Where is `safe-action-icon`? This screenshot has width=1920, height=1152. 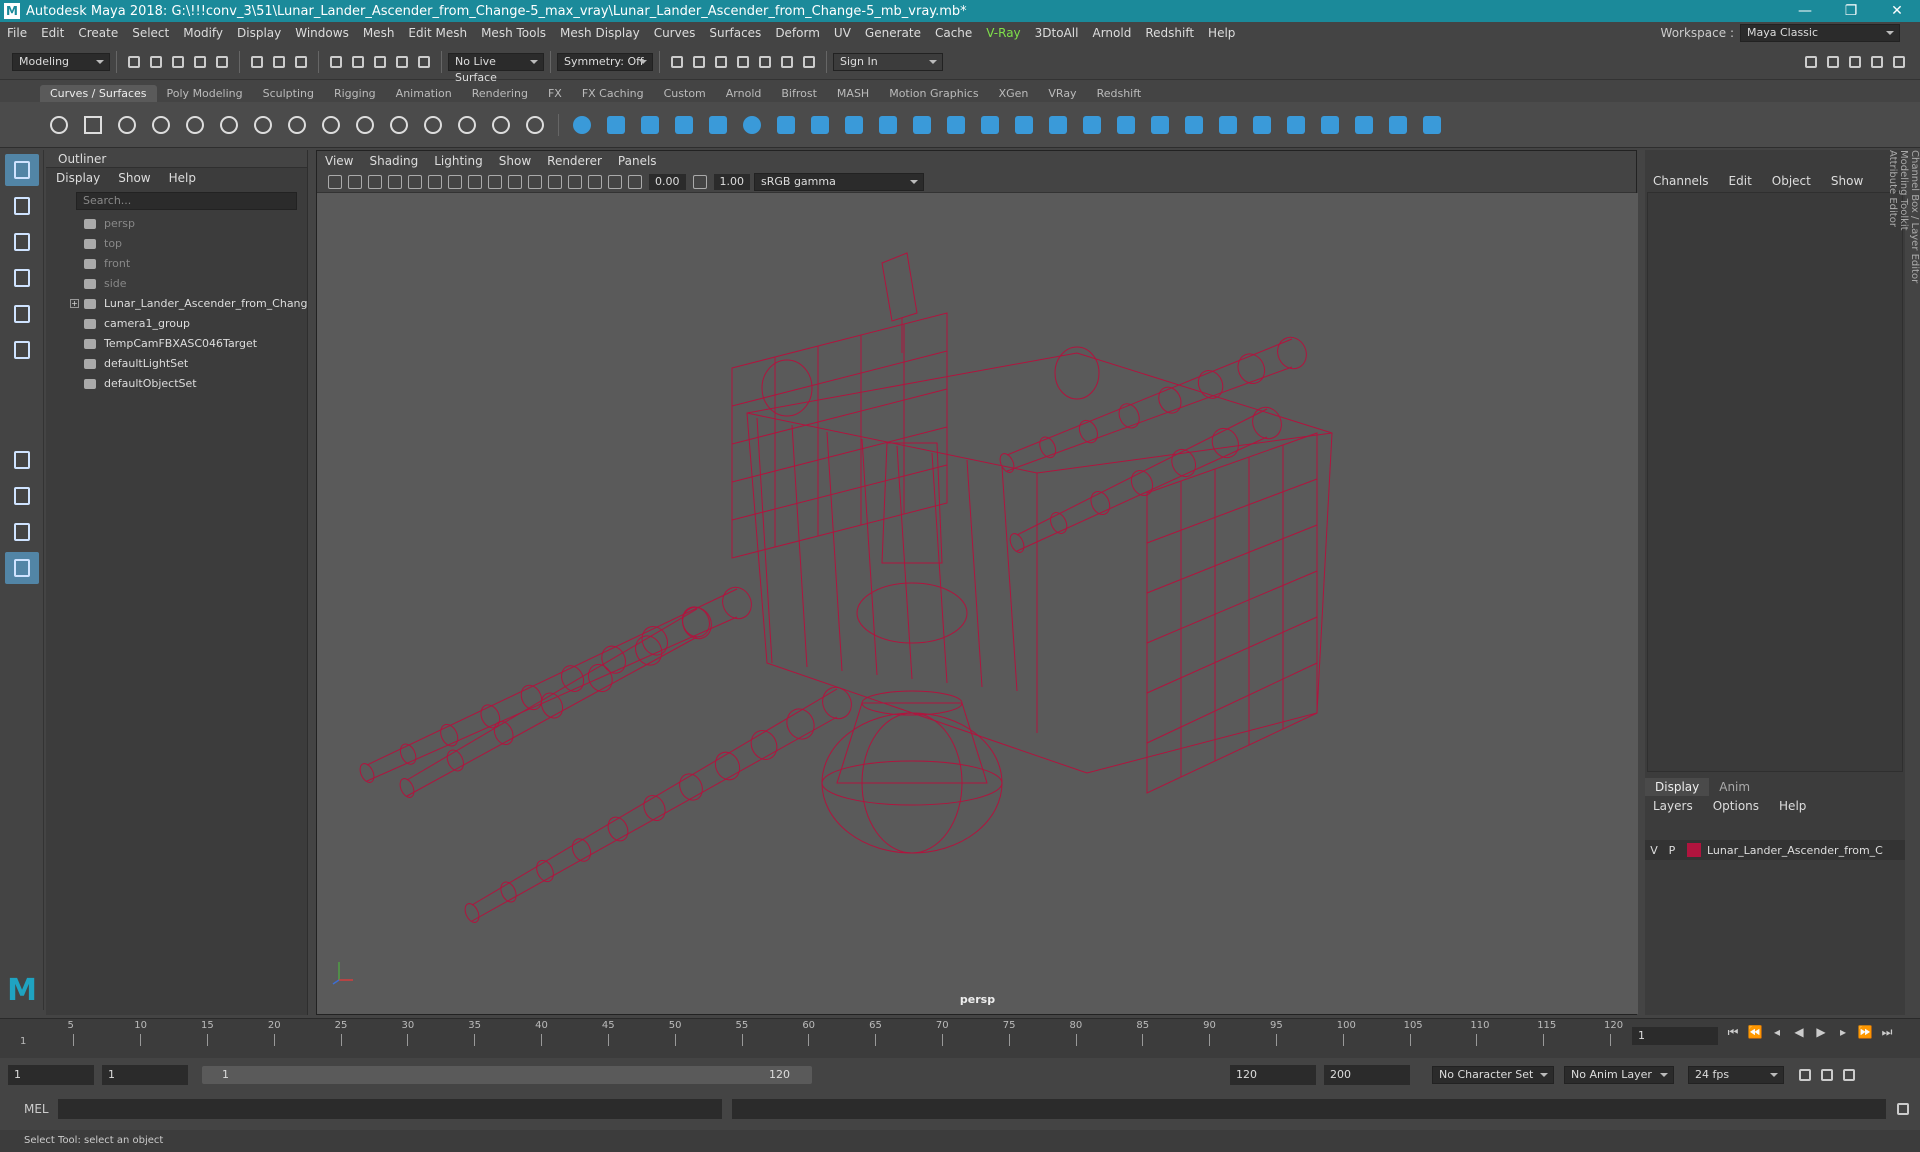
safe-action-icon is located at coordinates (475, 181).